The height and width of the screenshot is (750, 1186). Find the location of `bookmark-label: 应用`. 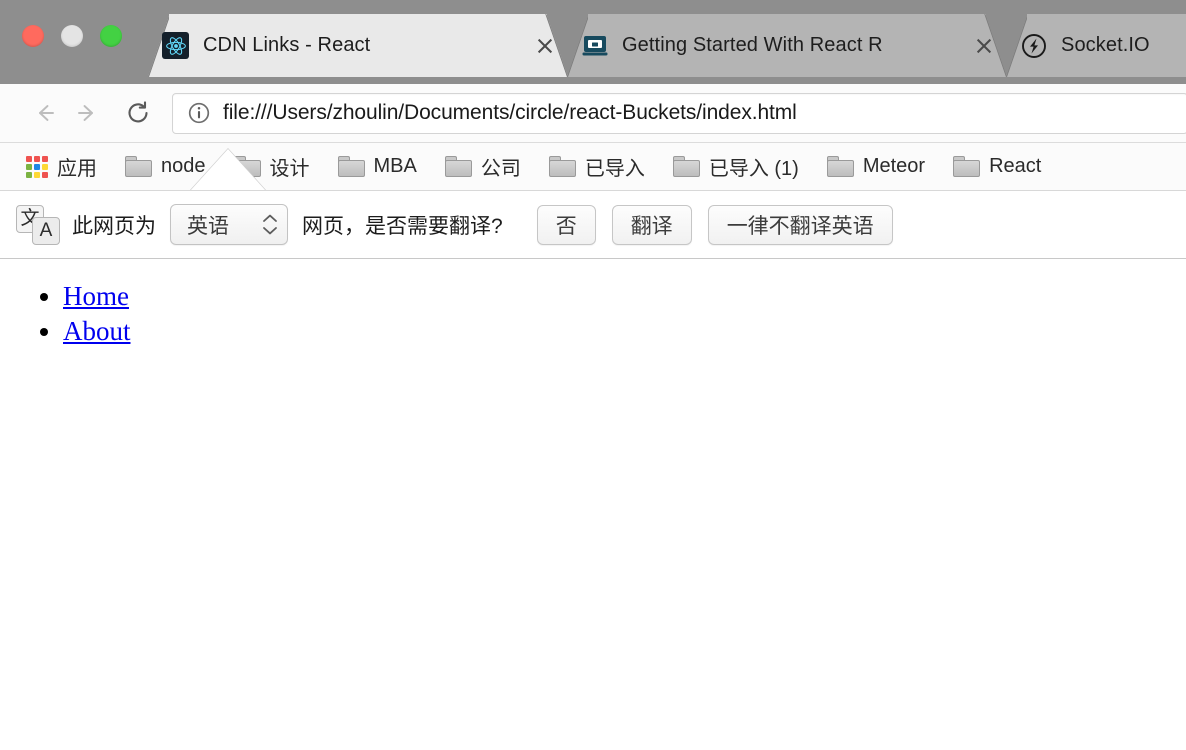

bookmark-label: 应用 is located at coordinates (77, 169).